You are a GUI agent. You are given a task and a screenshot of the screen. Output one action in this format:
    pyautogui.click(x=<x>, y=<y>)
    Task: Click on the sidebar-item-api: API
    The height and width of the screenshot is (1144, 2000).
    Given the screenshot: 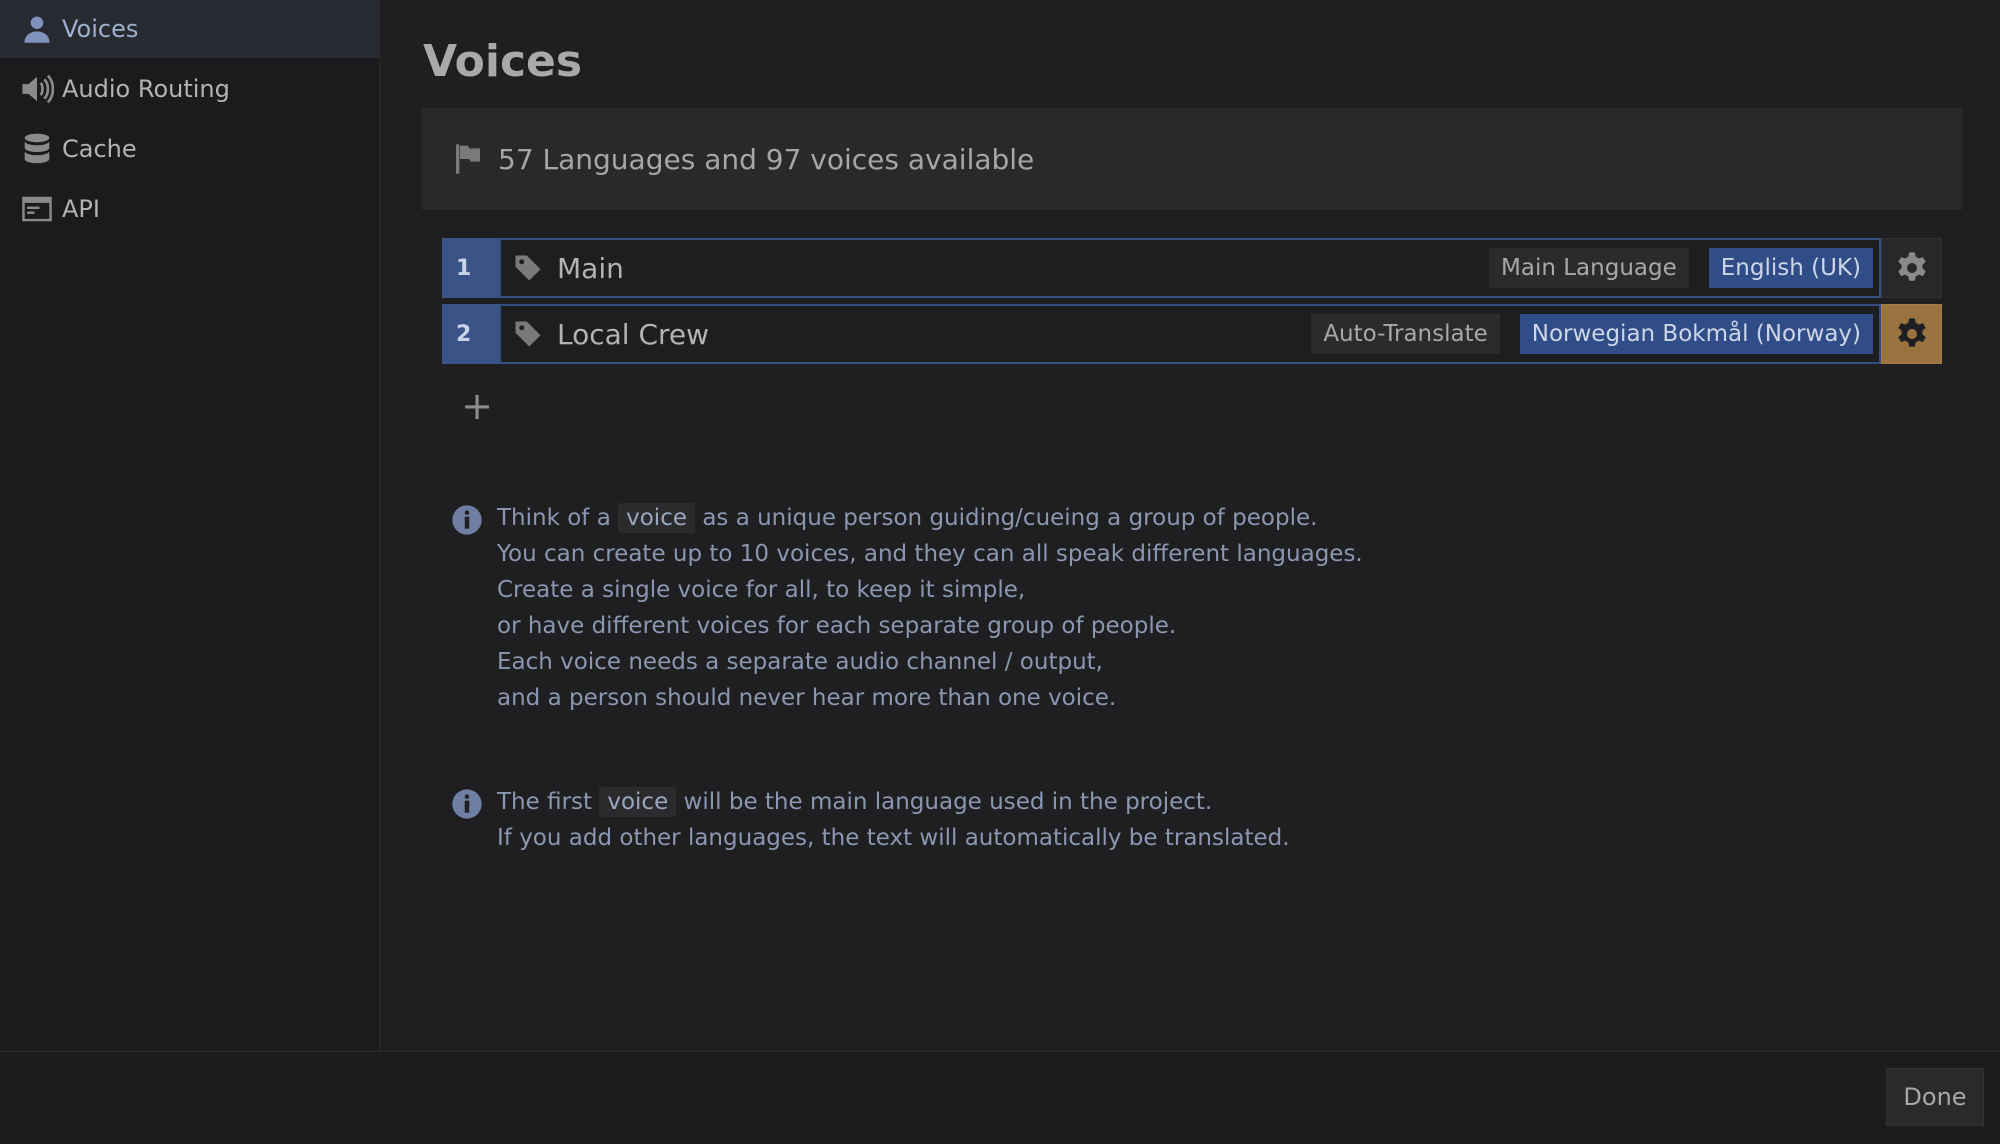 What is the action you would take?
    pyautogui.click(x=189, y=209)
    